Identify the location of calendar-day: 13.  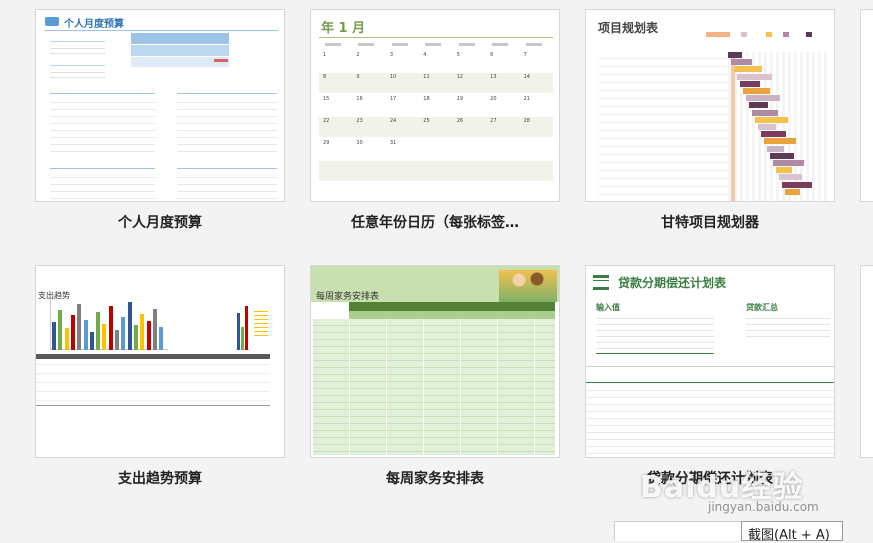
(493, 77).